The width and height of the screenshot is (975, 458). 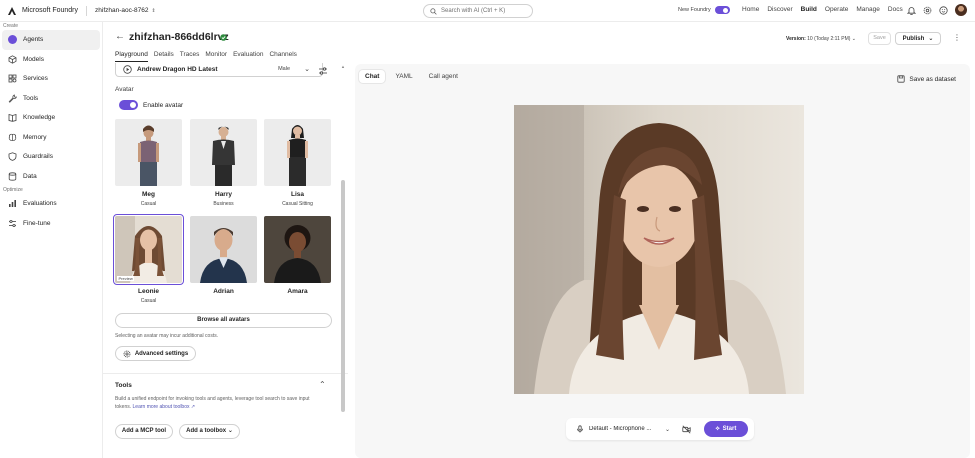 What do you see at coordinates (297, 255) in the screenshot?
I see `avatar-card-amara: Amara` at bounding box center [297, 255].